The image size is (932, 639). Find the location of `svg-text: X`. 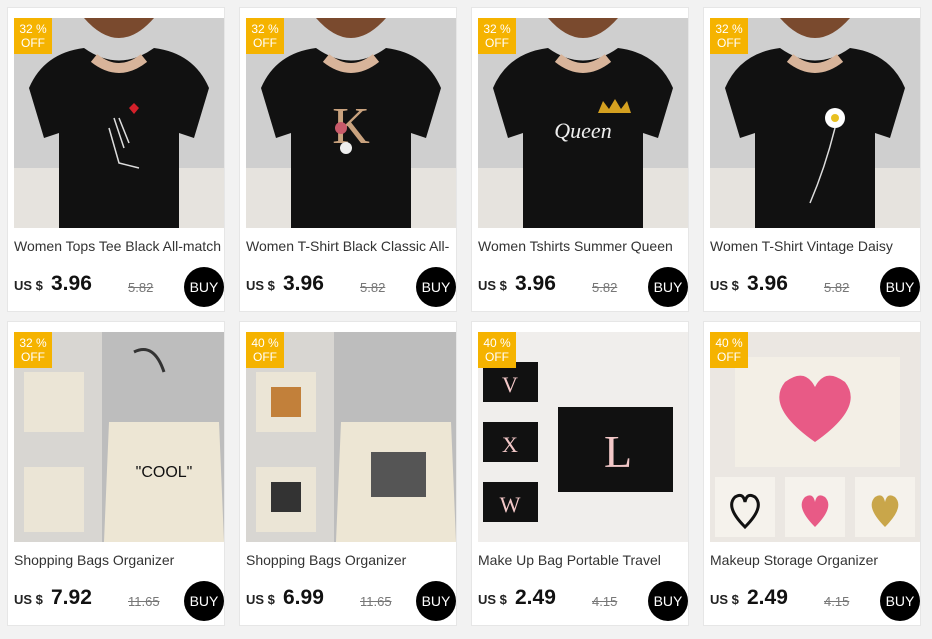

svg-text: X is located at coordinates (510, 444).